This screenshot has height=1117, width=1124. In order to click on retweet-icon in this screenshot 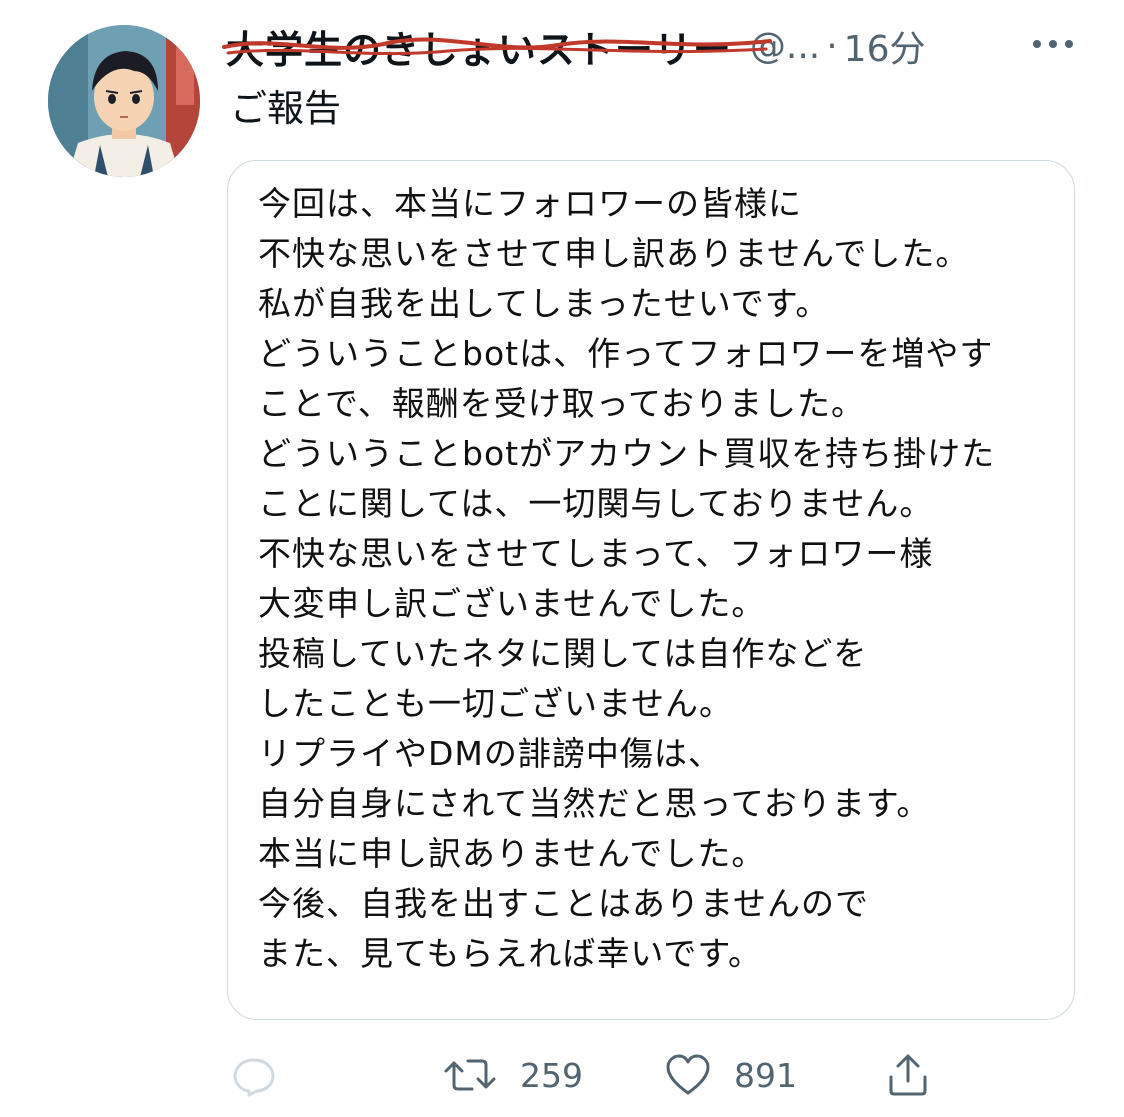, I will do `click(470, 1075)`.